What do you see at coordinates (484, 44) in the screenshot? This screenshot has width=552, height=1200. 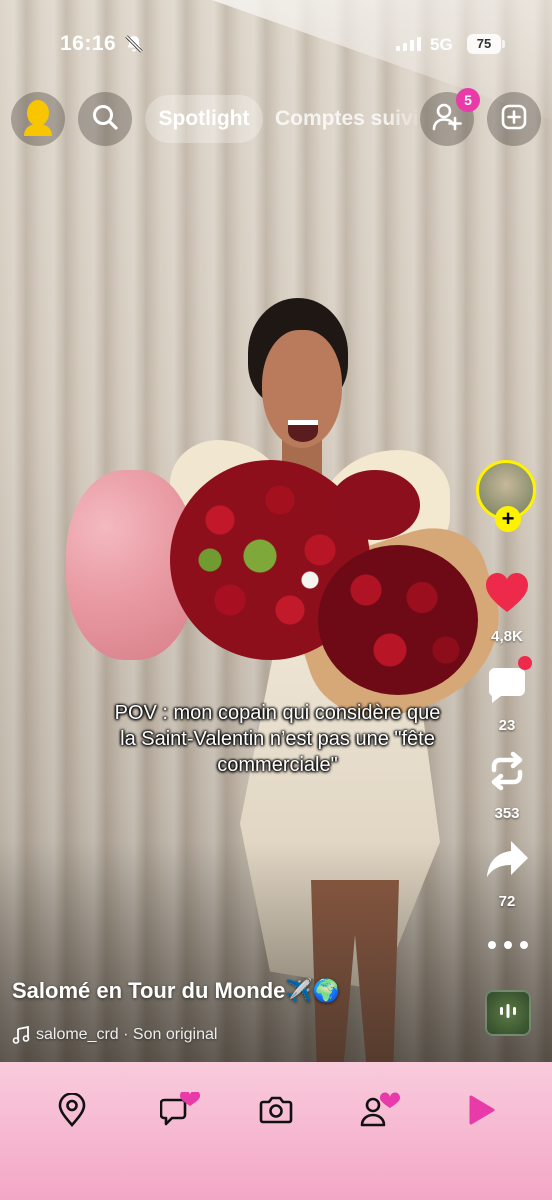 I see `battery-icon: 75` at bounding box center [484, 44].